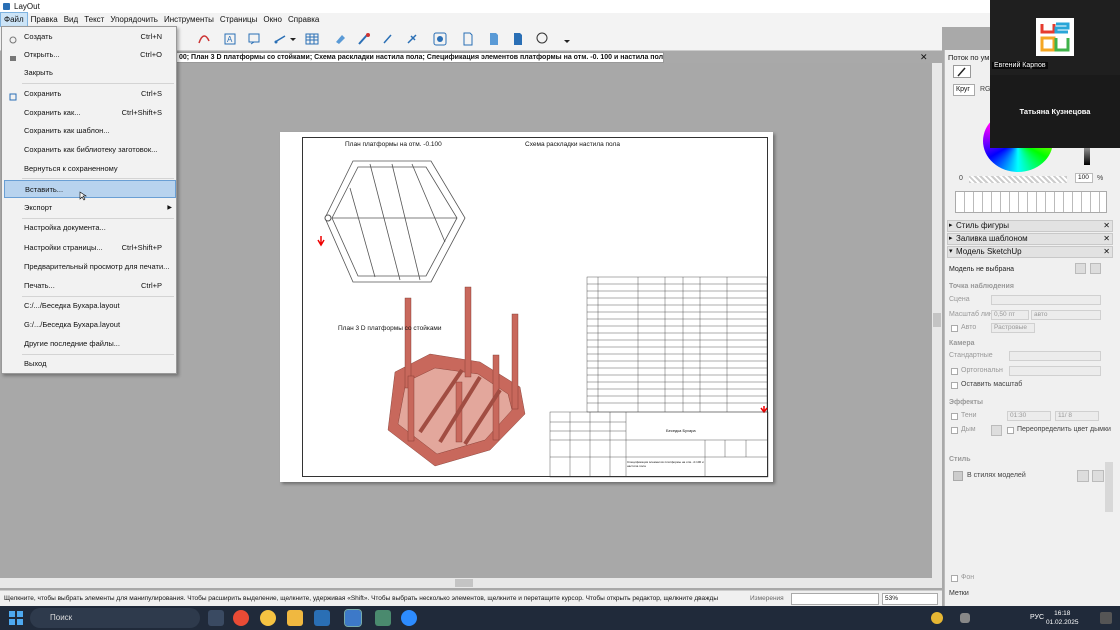 Image resolution: width=1120 pixels, height=630 pixels. I want to click on screenshot-tool-icon, so click(440, 39).